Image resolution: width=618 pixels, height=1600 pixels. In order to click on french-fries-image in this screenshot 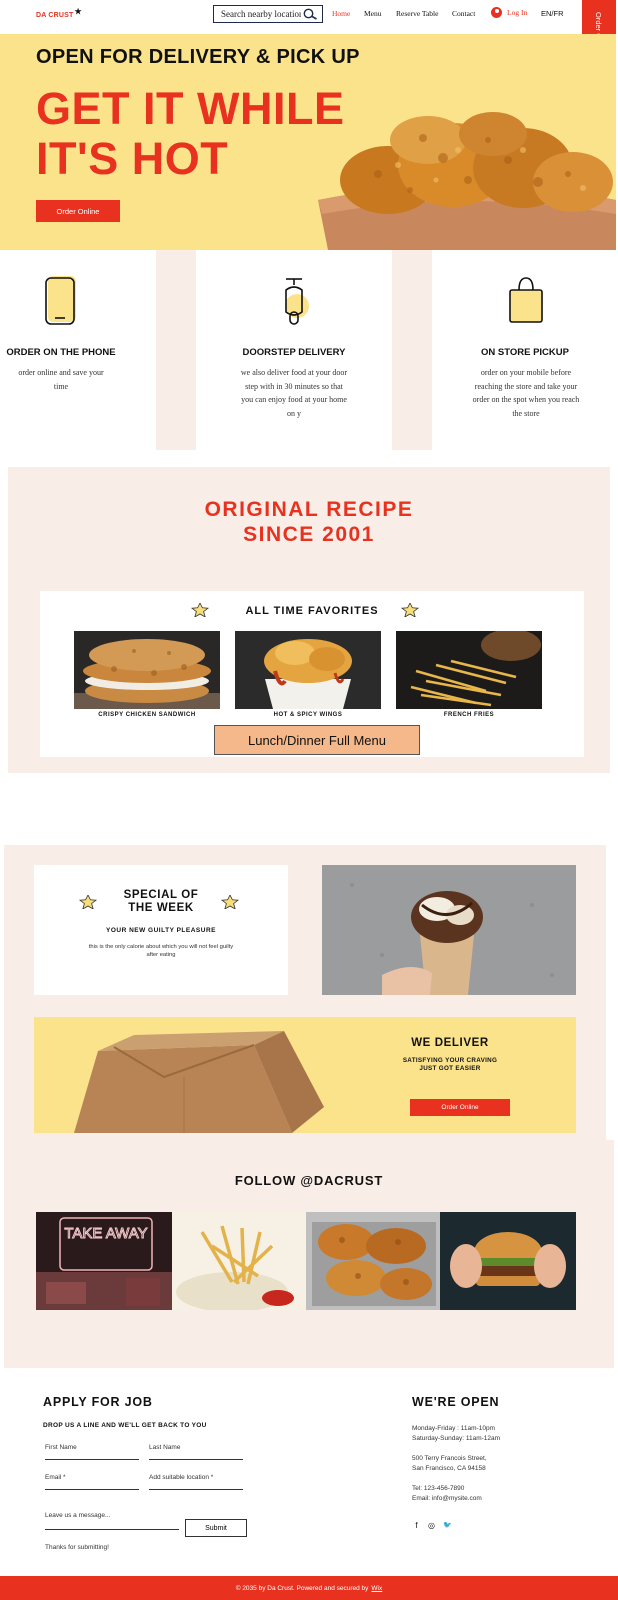, I will do `click(469, 670)`.